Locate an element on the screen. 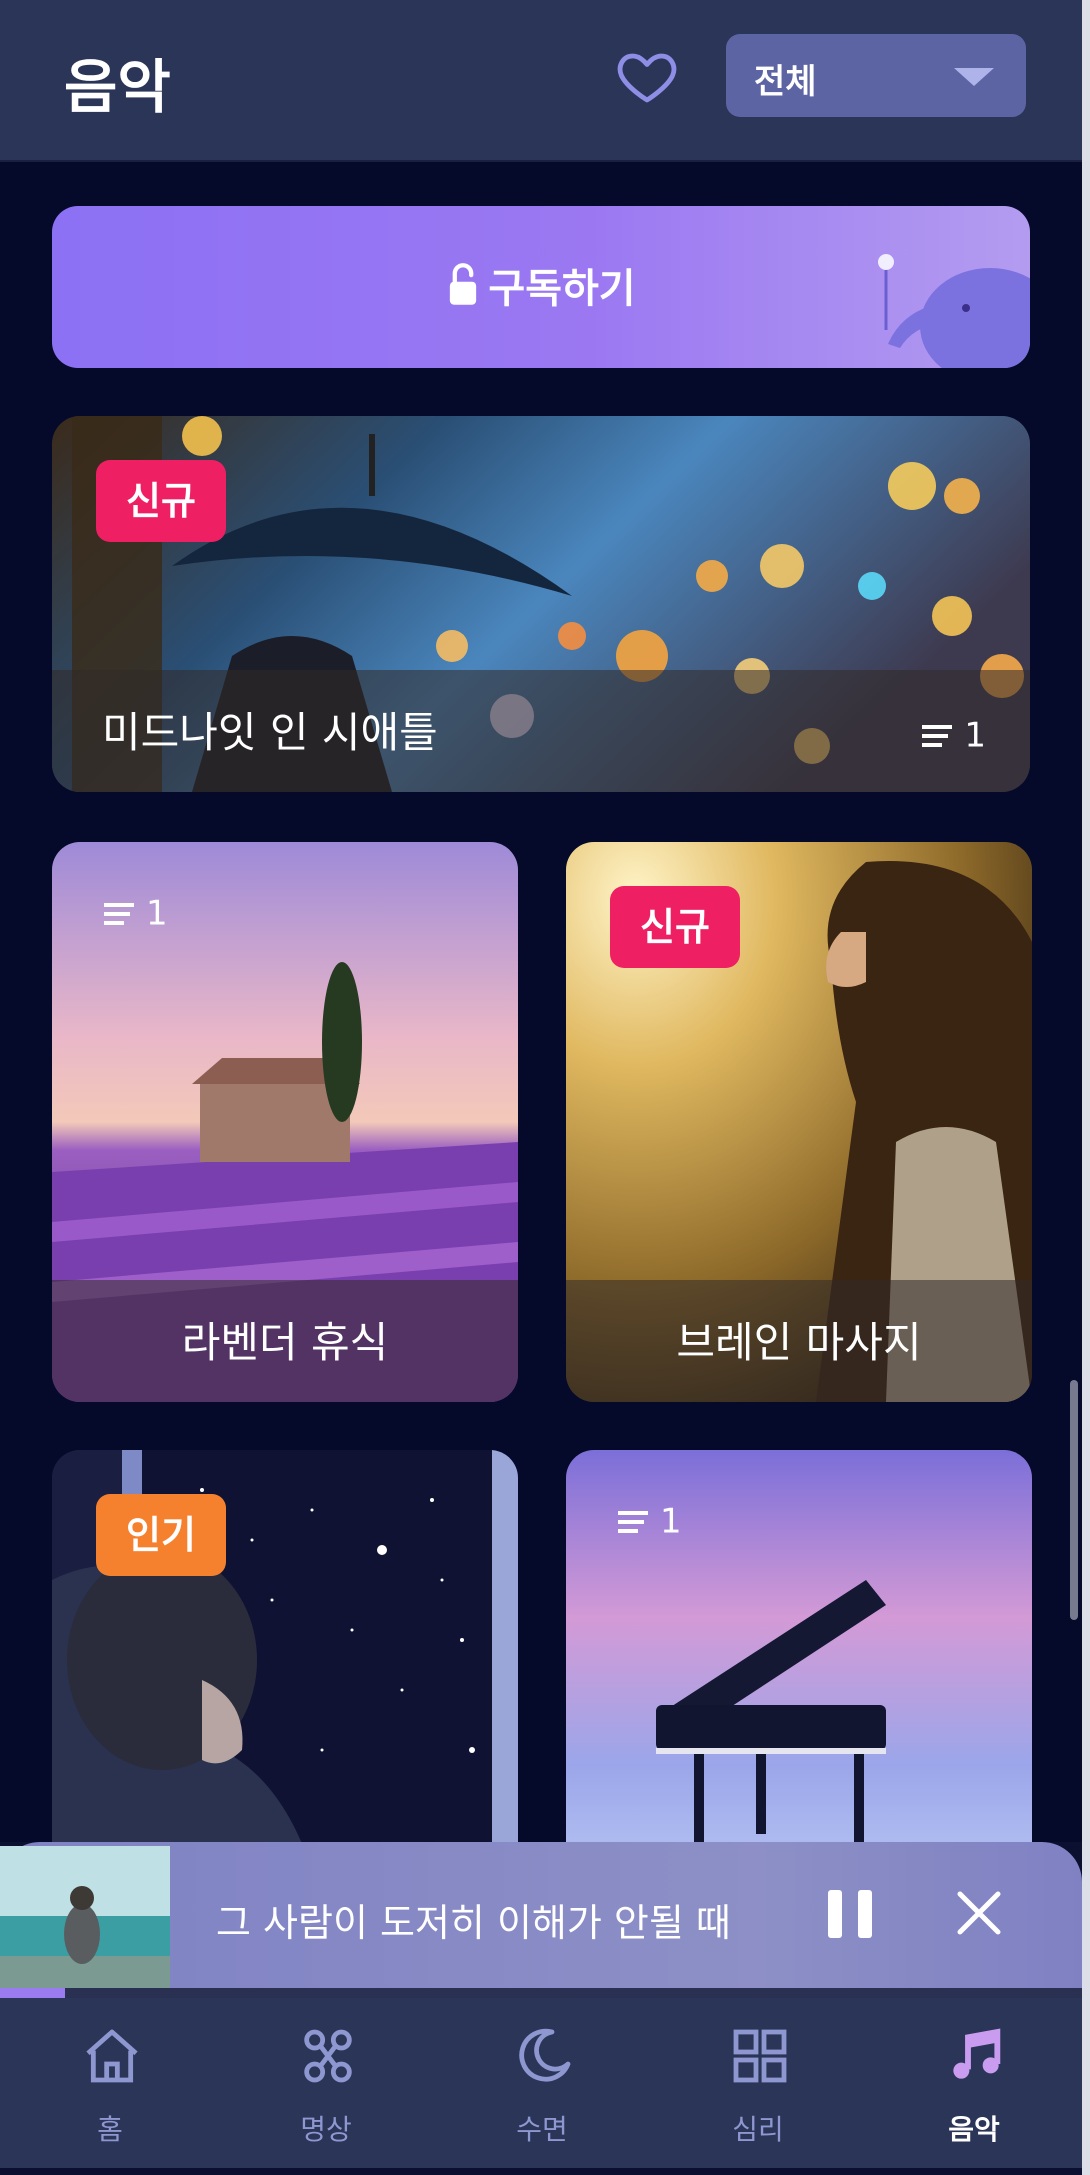 The height and width of the screenshot is (2175, 1090). music-note-icon is located at coordinates (977, 2053).